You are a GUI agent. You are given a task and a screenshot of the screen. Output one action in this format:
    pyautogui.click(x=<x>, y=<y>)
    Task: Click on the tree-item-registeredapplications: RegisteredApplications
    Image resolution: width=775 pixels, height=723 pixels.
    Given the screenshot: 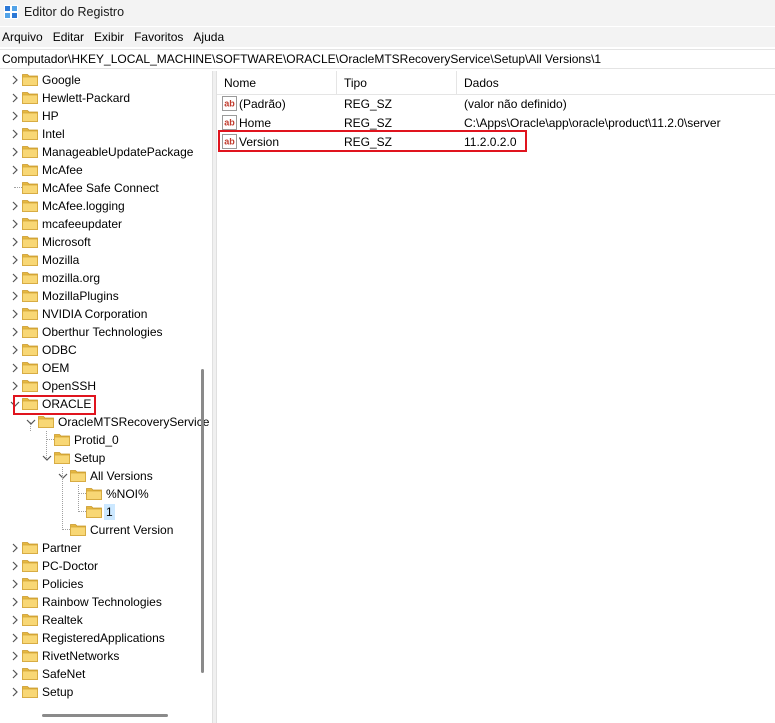 What is the action you would take?
    pyautogui.click(x=106, y=638)
    